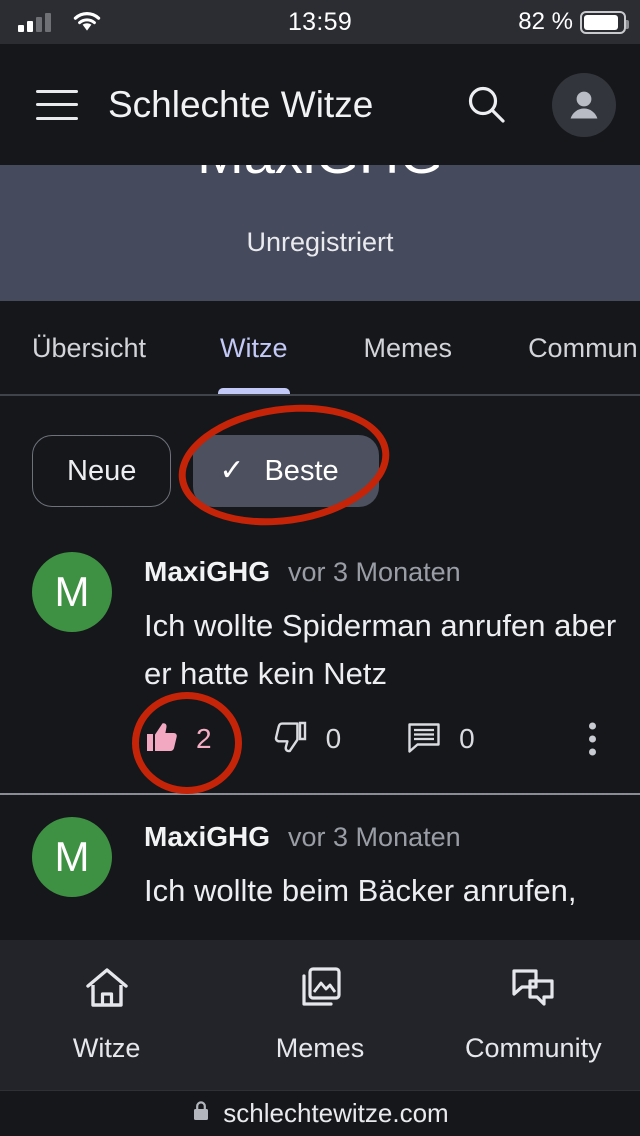 The height and width of the screenshot is (1136, 640). I want to click on nav-label-community: Community, so click(533, 1048).